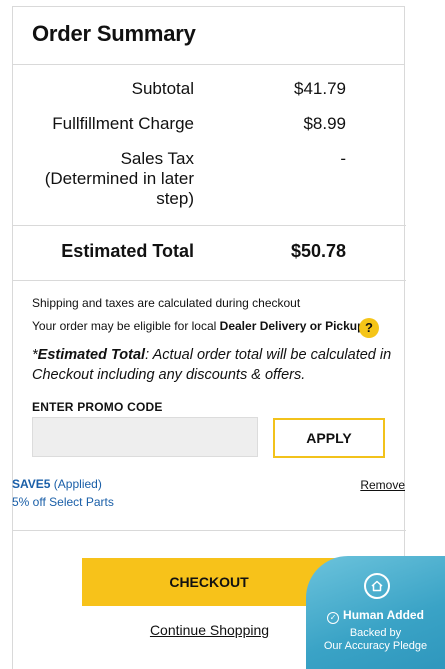 The image size is (445, 669). What do you see at coordinates (318, 251) in the screenshot?
I see `estimated-total-value: $50.78` at bounding box center [318, 251].